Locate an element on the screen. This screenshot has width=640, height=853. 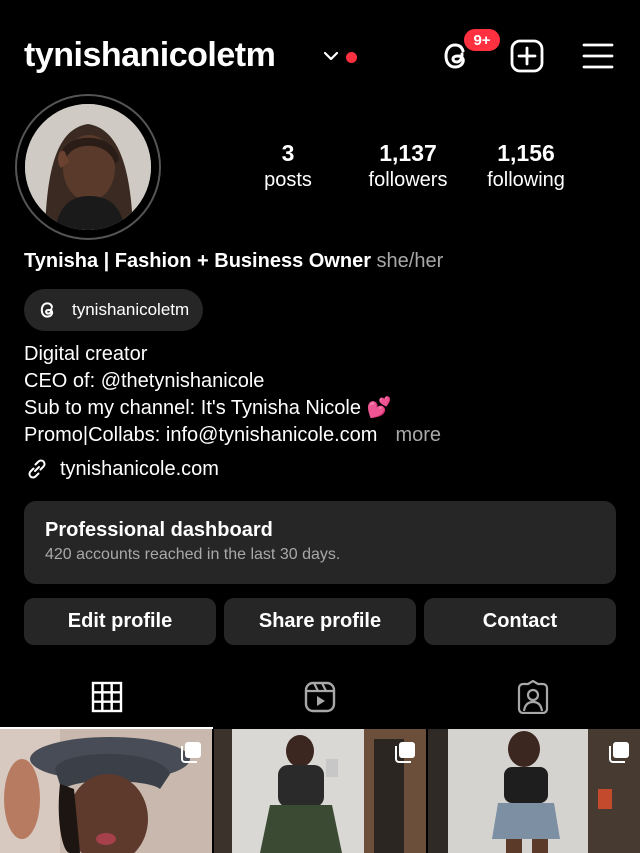
profile-photo is located at coordinates (88, 167).